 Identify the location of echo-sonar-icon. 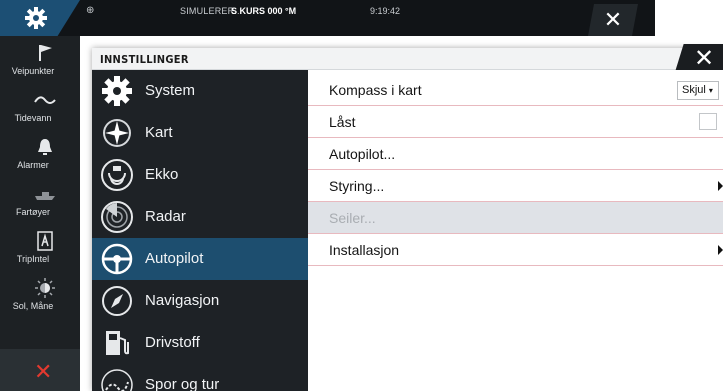
(117, 175).